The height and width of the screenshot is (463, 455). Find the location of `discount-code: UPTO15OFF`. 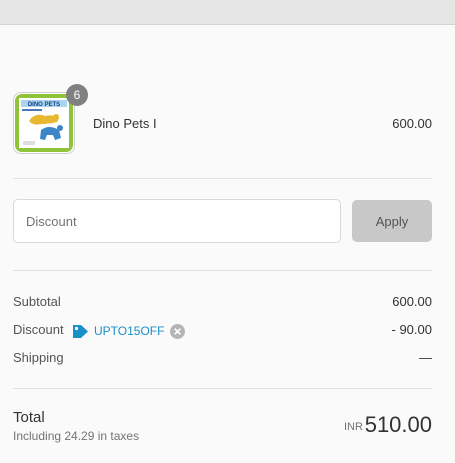

discount-code: UPTO15OFF is located at coordinates (129, 331).